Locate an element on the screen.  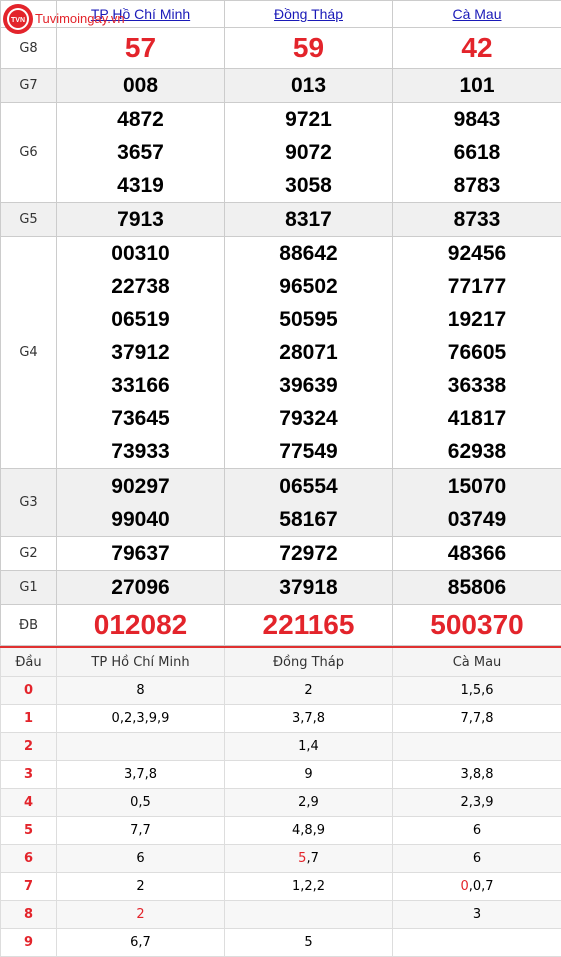
prize-number: 101 is located at coordinates (477, 85).